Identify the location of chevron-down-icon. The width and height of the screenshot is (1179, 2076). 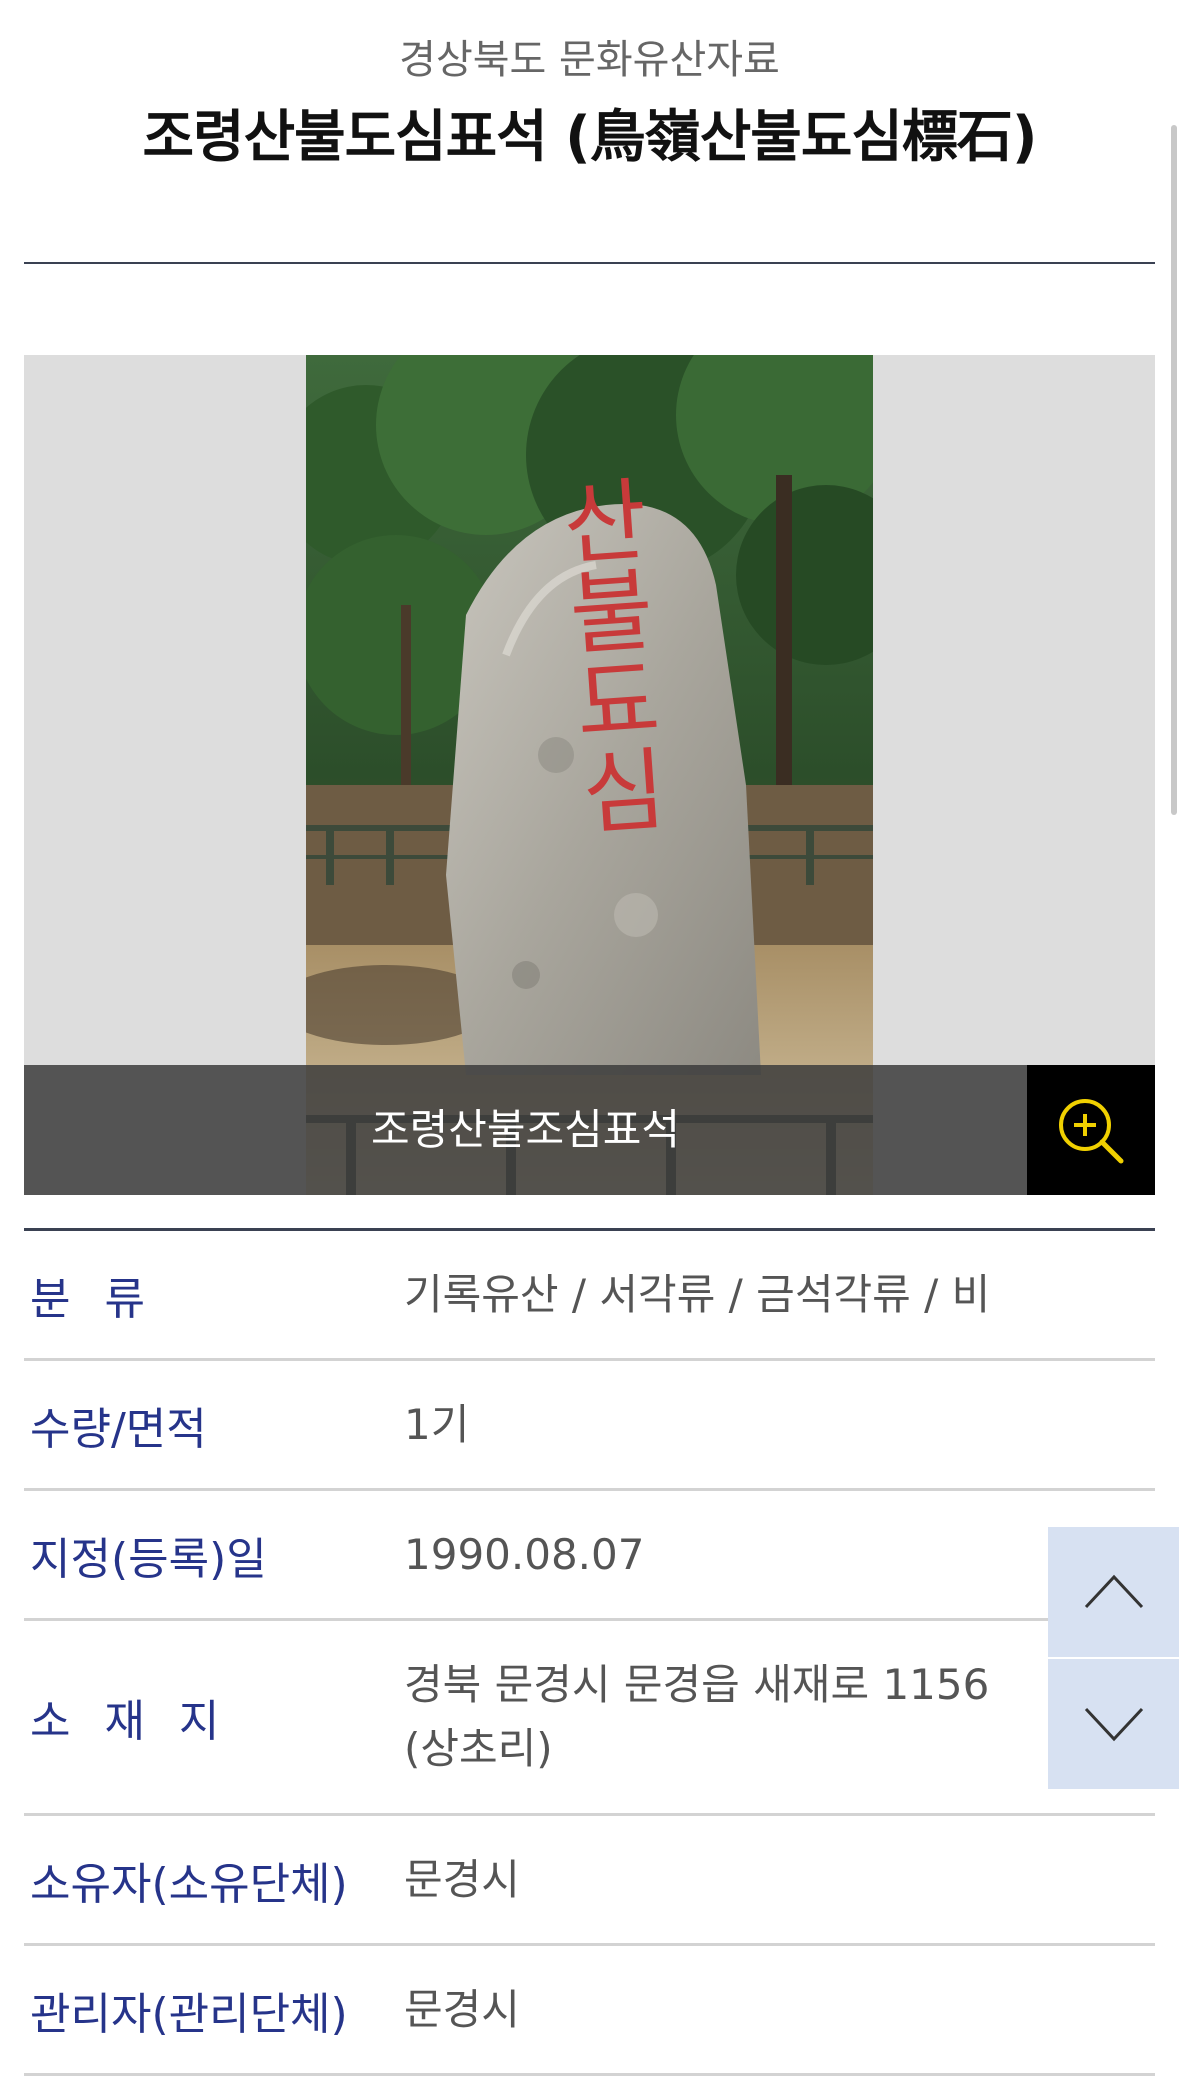
(1114, 1724).